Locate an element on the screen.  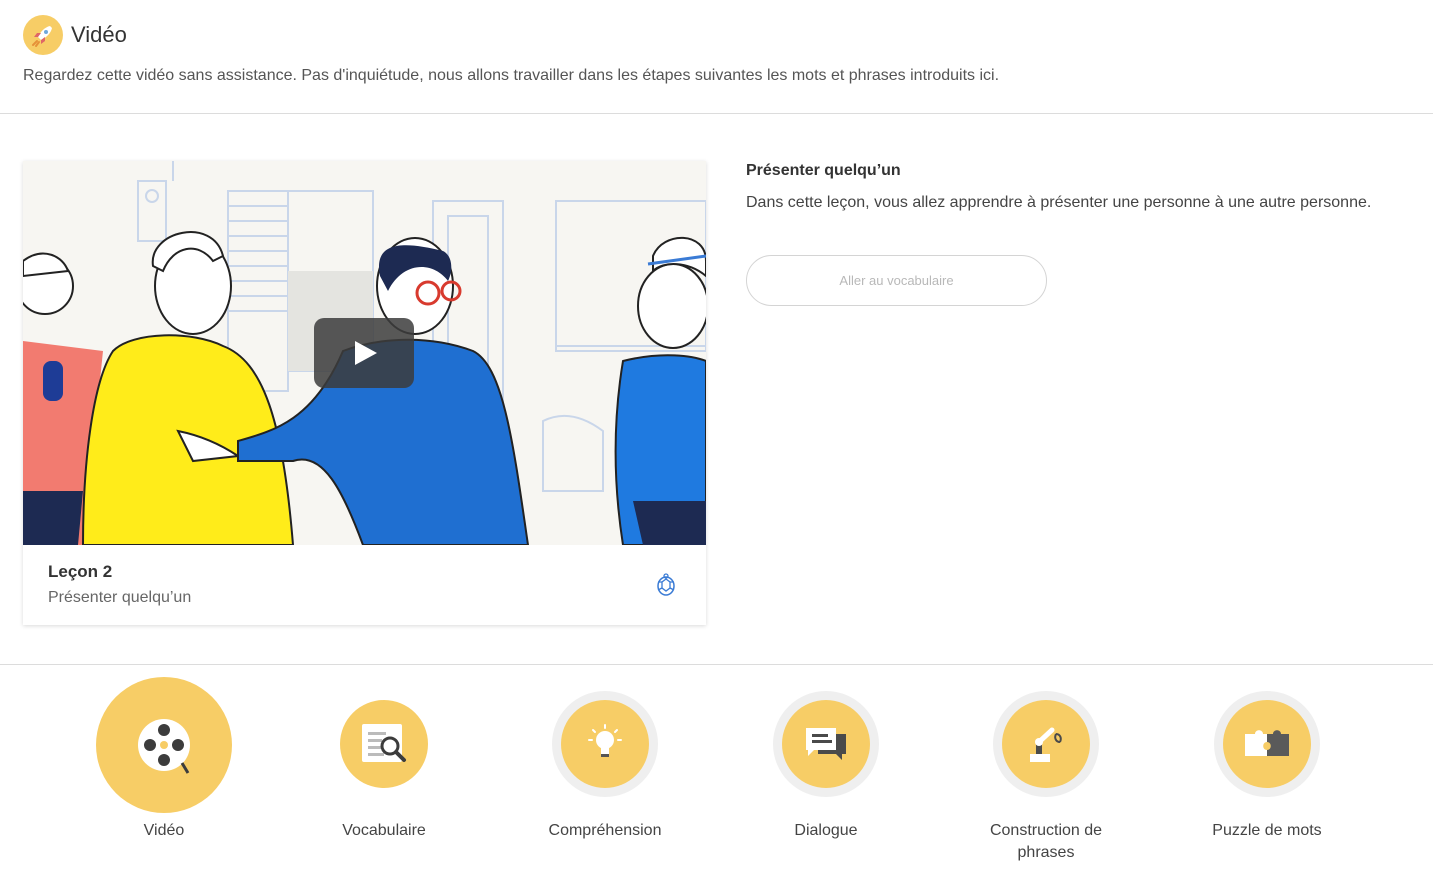
puzzle-icon is located at coordinates (1267, 743).